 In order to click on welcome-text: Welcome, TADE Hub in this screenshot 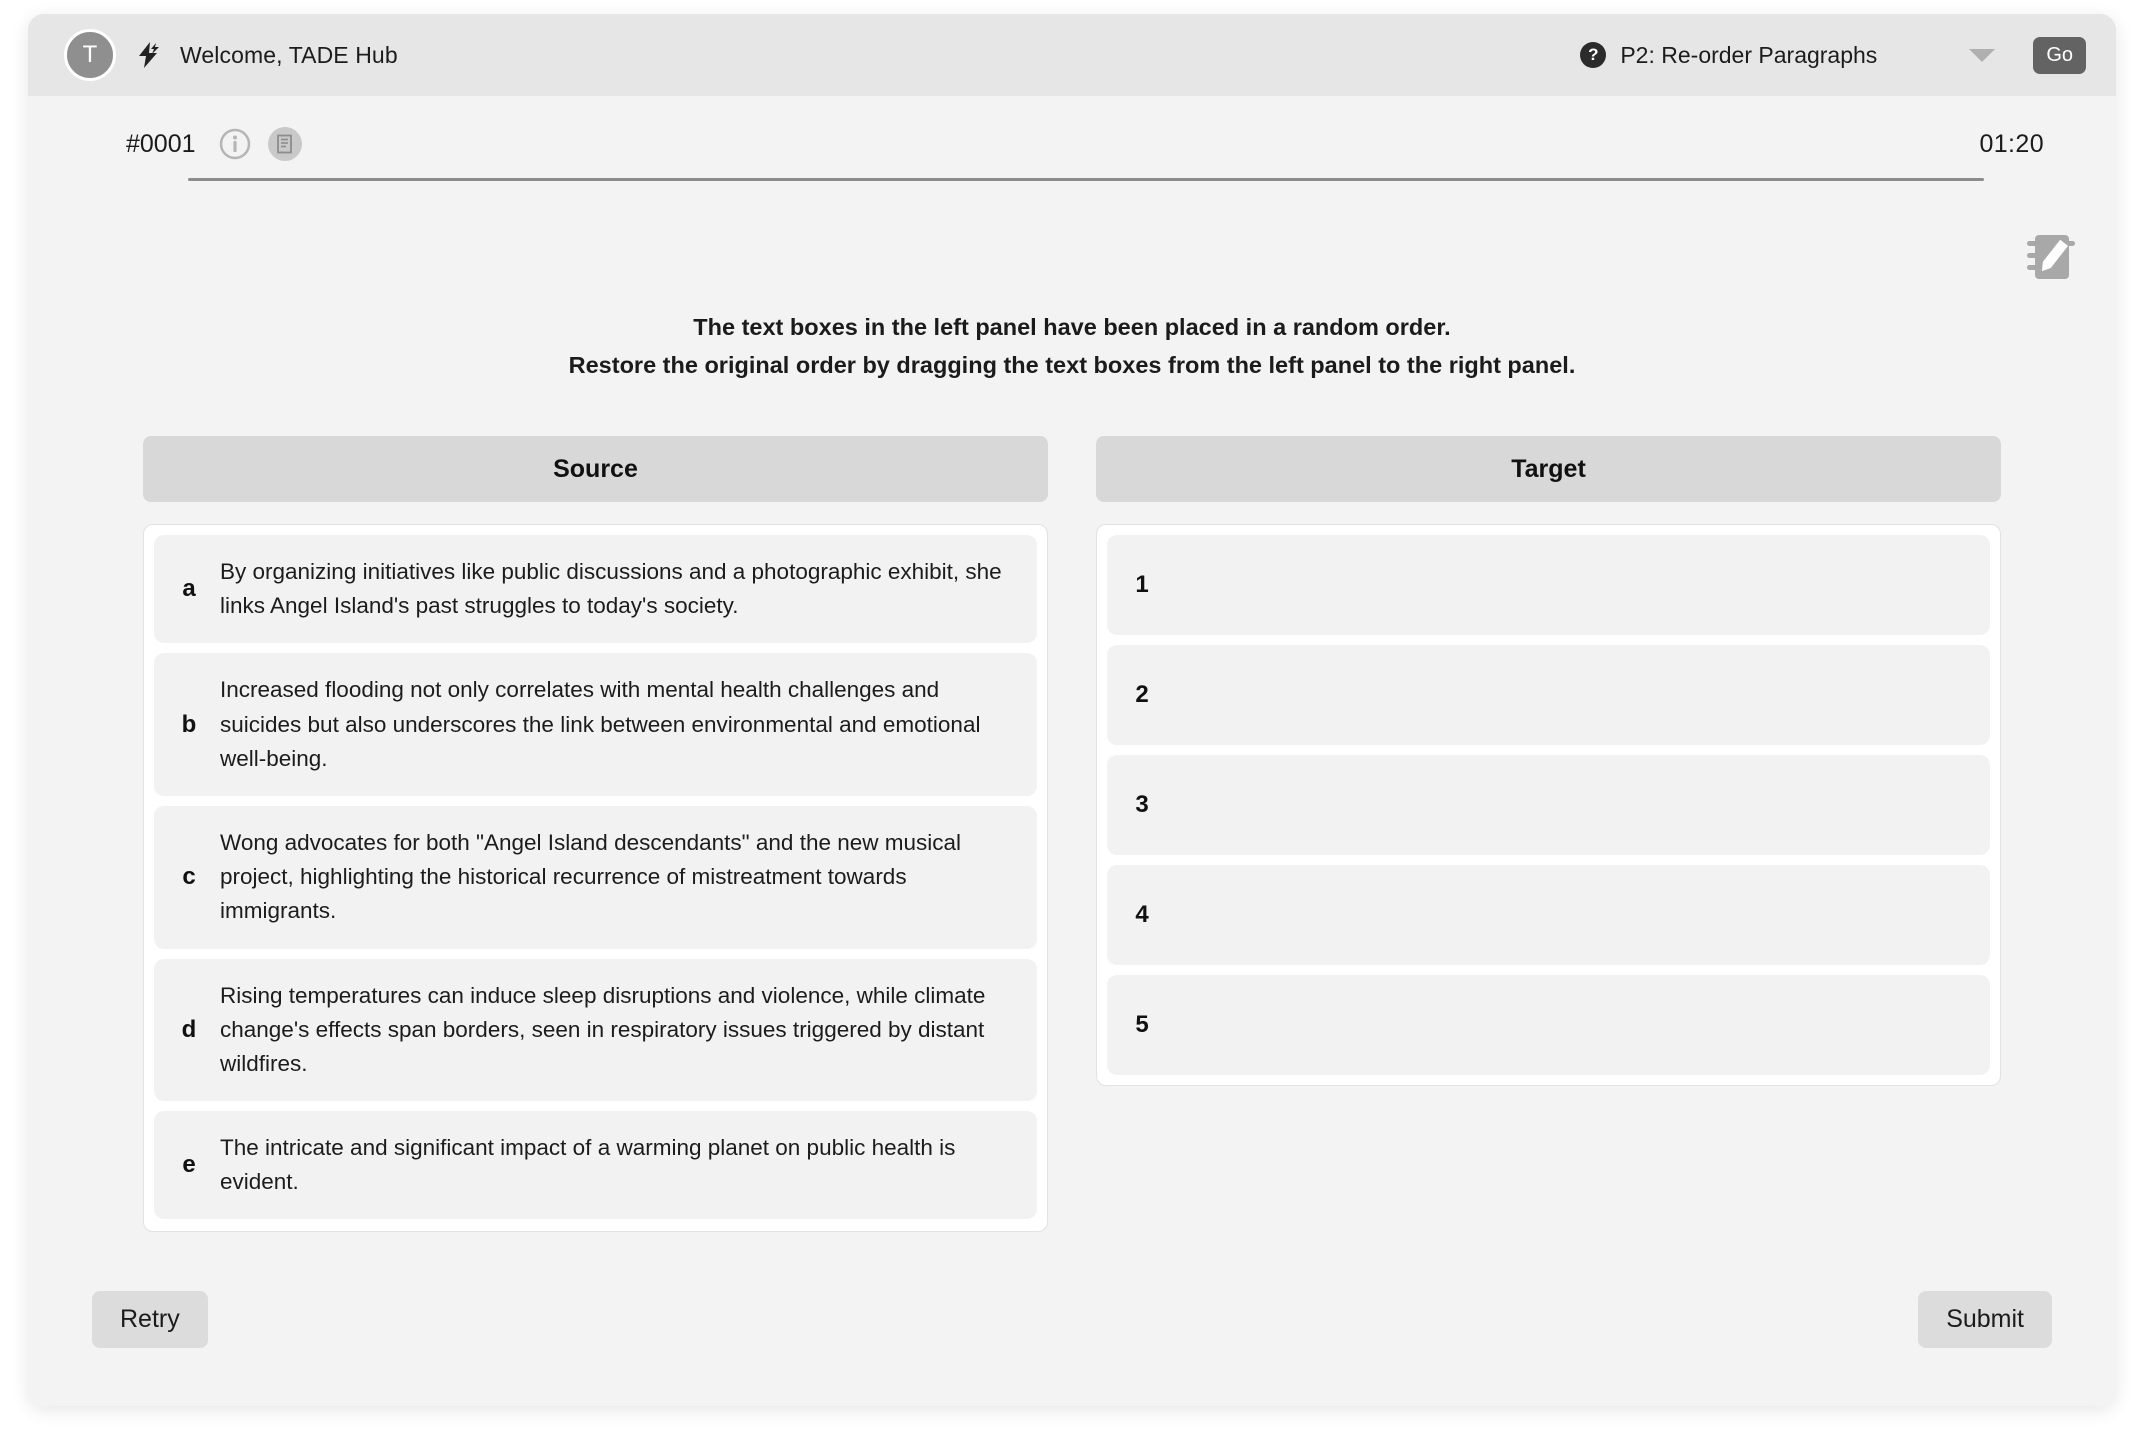, I will do `click(289, 54)`.